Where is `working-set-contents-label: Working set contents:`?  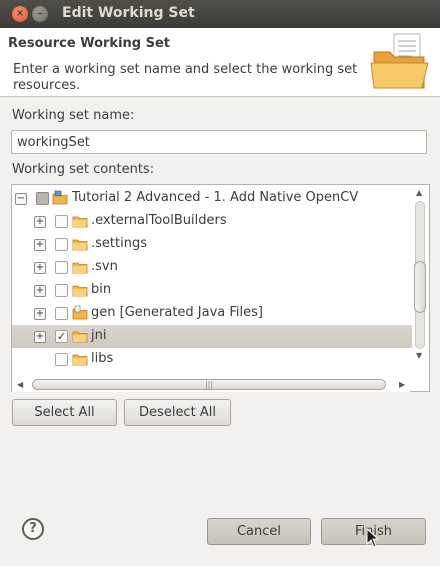
working-set-contents-label: Working set contents: is located at coordinates (83, 169).